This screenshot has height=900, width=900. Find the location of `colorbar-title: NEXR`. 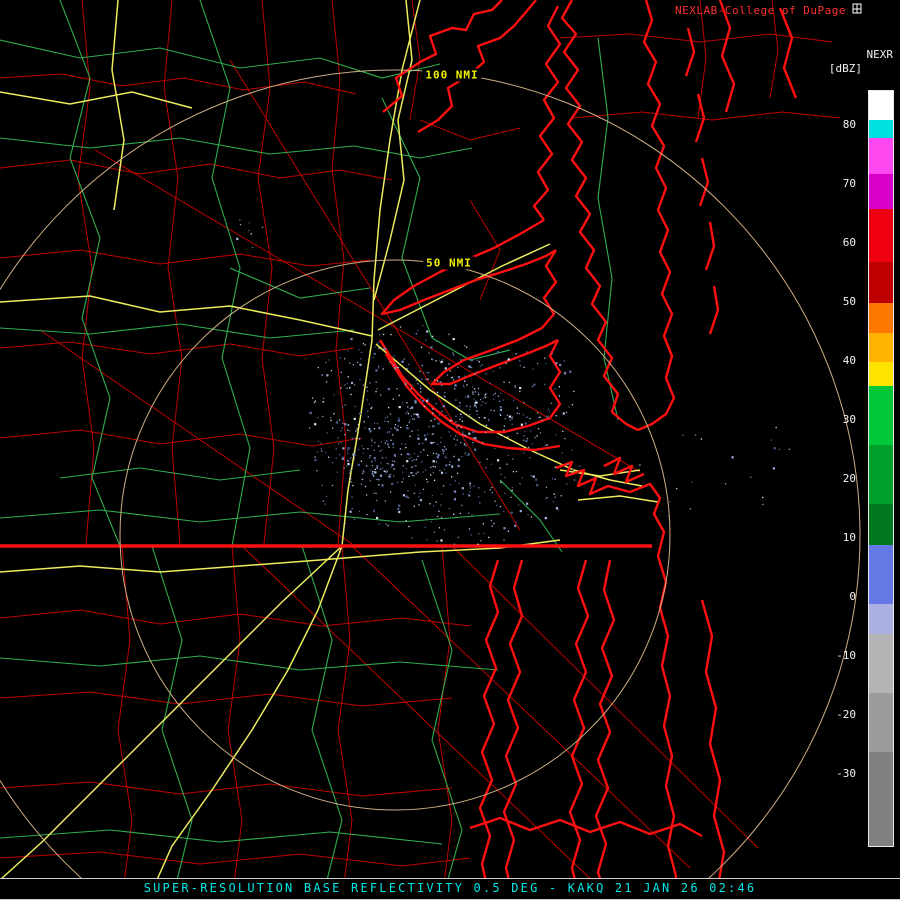

colorbar-title: NEXR is located at coordinates (880, 54).